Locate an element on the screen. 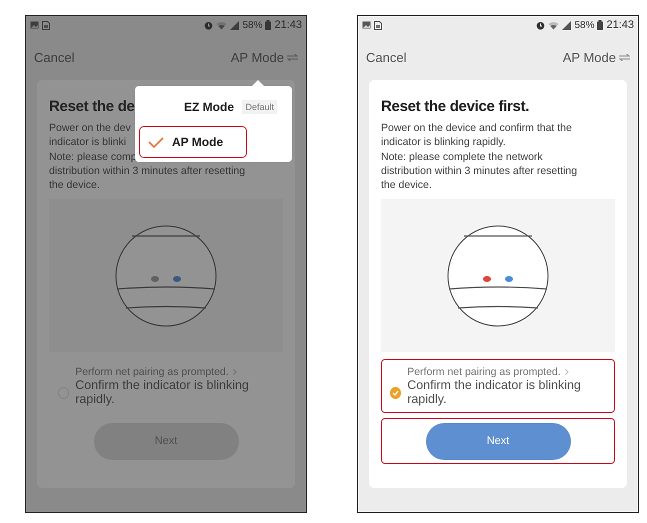 The width and height of the screenshot is (647, 523). card-title: Reset the de is located at coordinates (92, 106).